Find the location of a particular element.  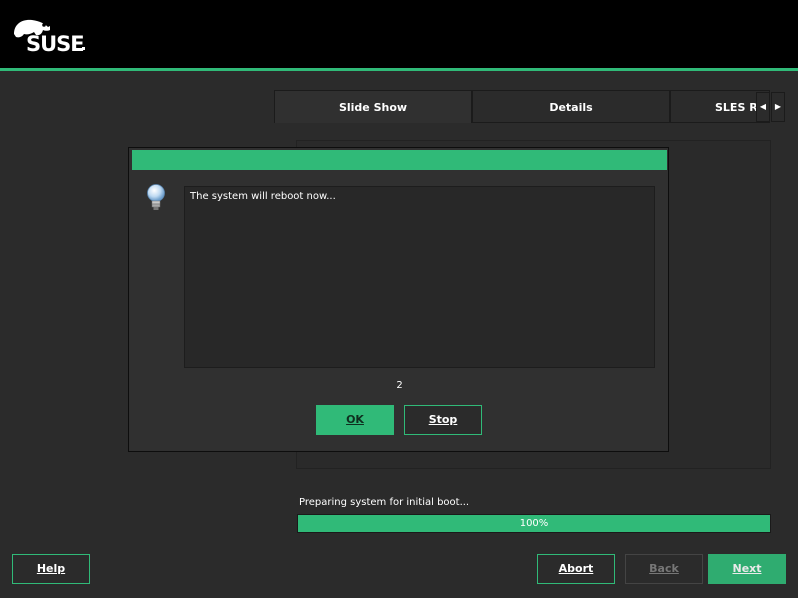

countdown-value: 2 is located at coordinates (399, 385).